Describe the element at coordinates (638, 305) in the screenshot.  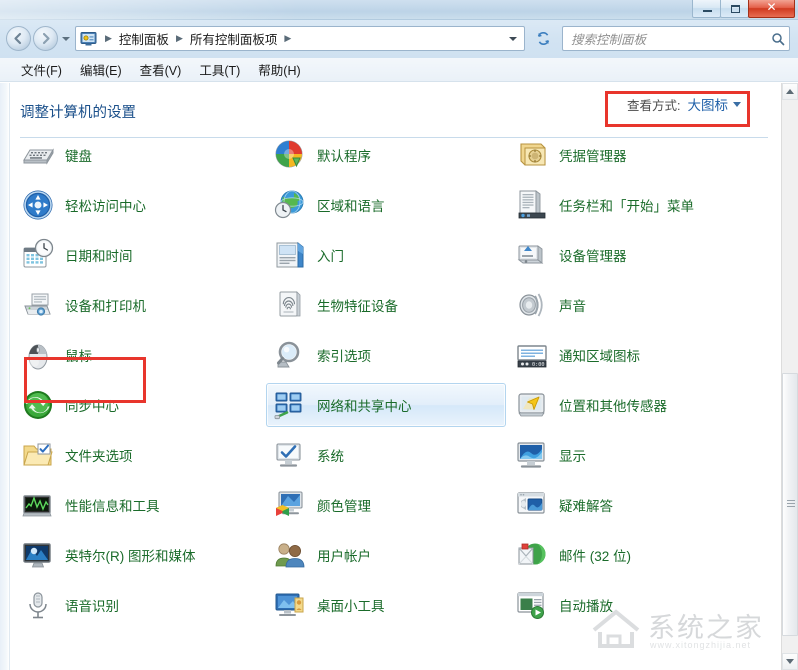
I see `control-panel-item: 声音` at that location.